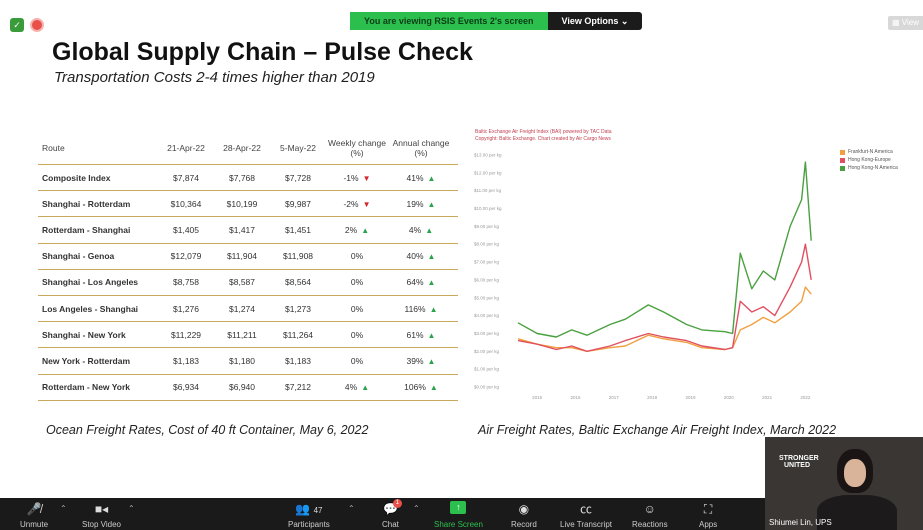 The height and width of the screenshot is (530, 923). What do you see at coordinates (488, 155) in the screenshot?
I see `y-tick-label: $13.00 per kg` at bounding box center [488, 155].